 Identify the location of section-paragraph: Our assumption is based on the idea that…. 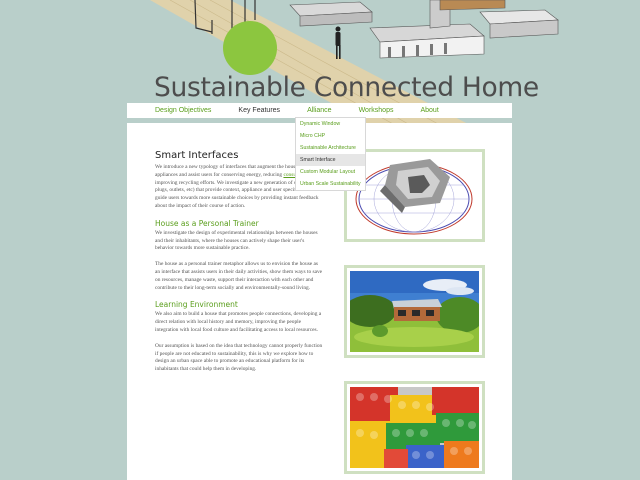
(239, 357).